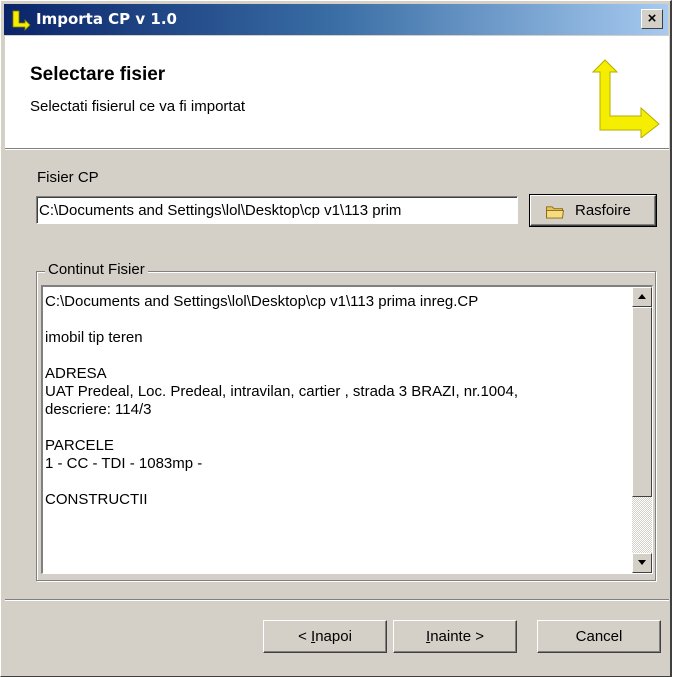 This screenshot has width=676, height=677. What do you see at coordinates (603, 210) in the screenshot?
I see `browse-label: Rasfoire` at bounding box center [603, 210].